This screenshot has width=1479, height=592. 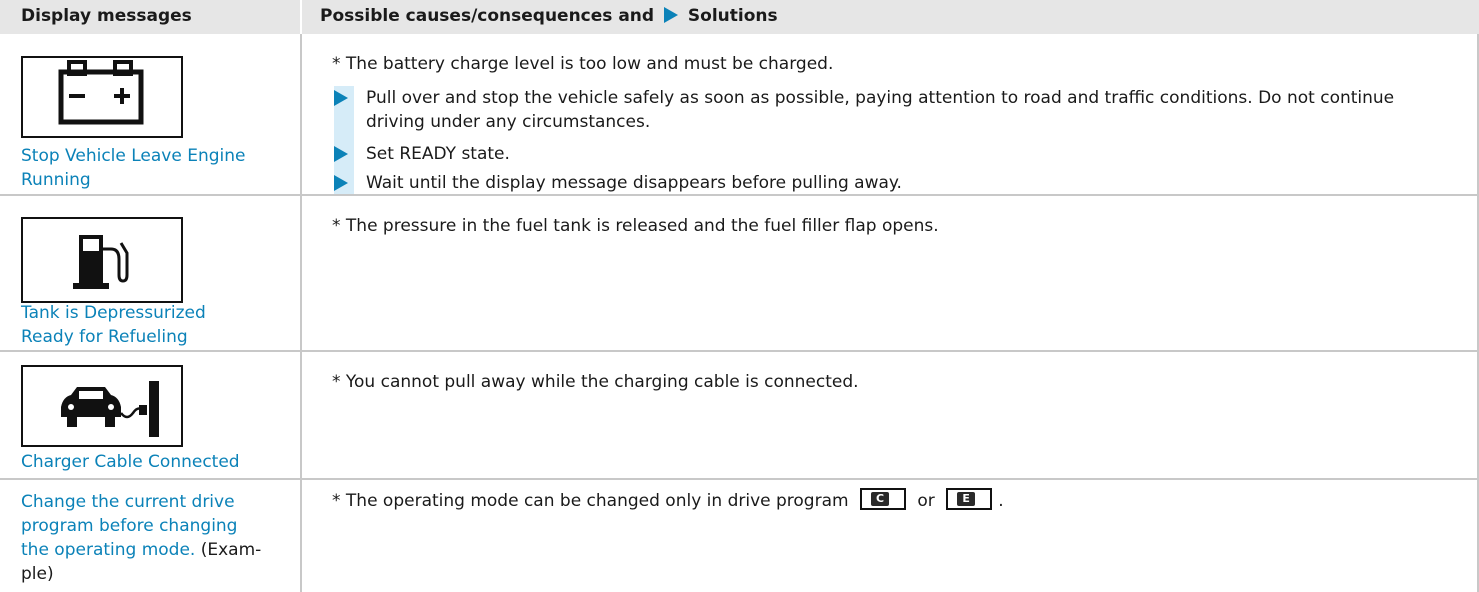 What do you see at coordinates (113, 313) in the screenshot?
I see `display-line: Tank is Depressurized` at bounding box center [113, 313].